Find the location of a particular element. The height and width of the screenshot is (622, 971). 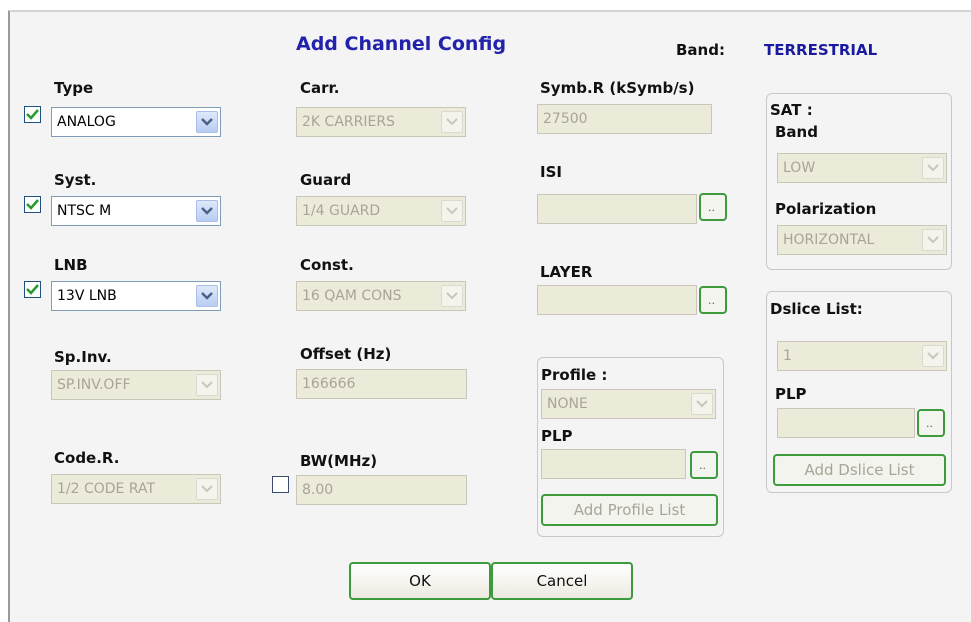

profile-select-value: NONE is located at coordinates (567, 404).